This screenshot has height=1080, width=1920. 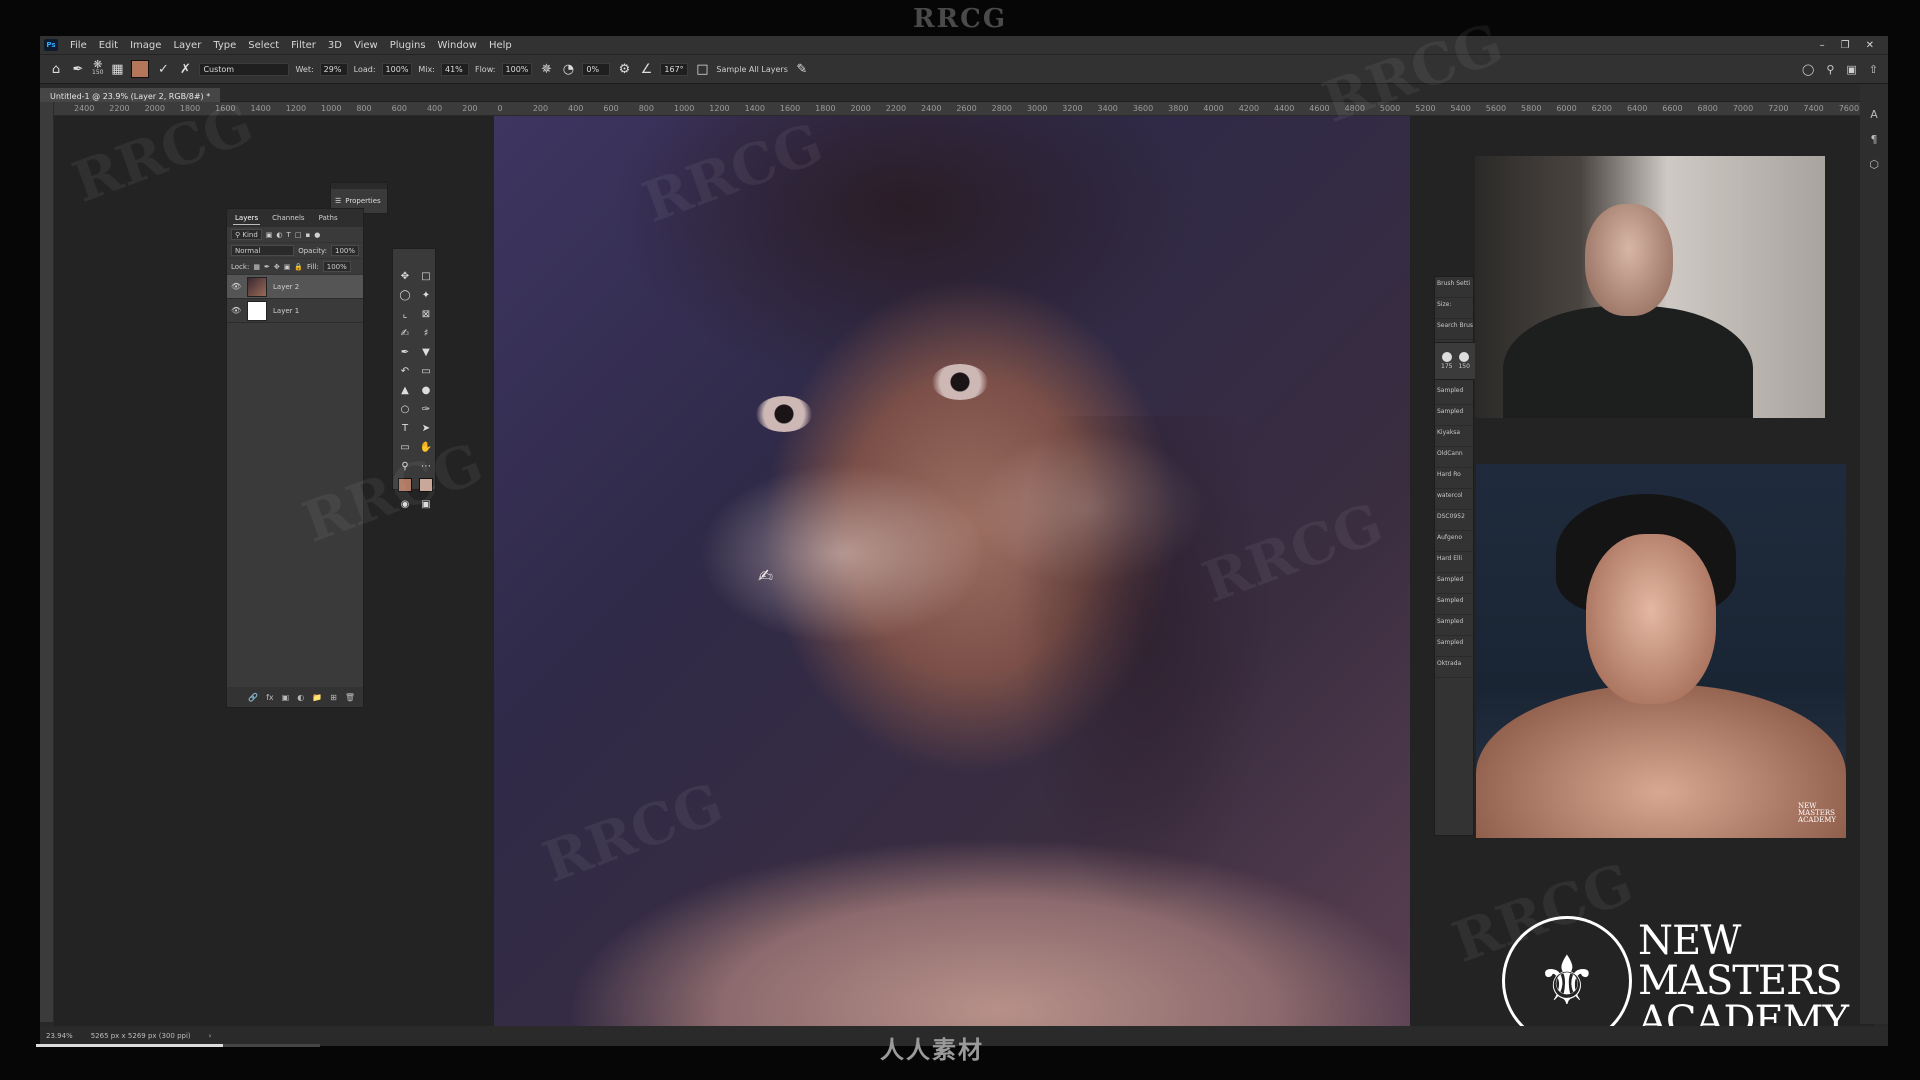 What do you see at coordinates (59, 1036) in the screenshot?
I see `zoom-level: 23.94%` at bounding box center [59, 1036].